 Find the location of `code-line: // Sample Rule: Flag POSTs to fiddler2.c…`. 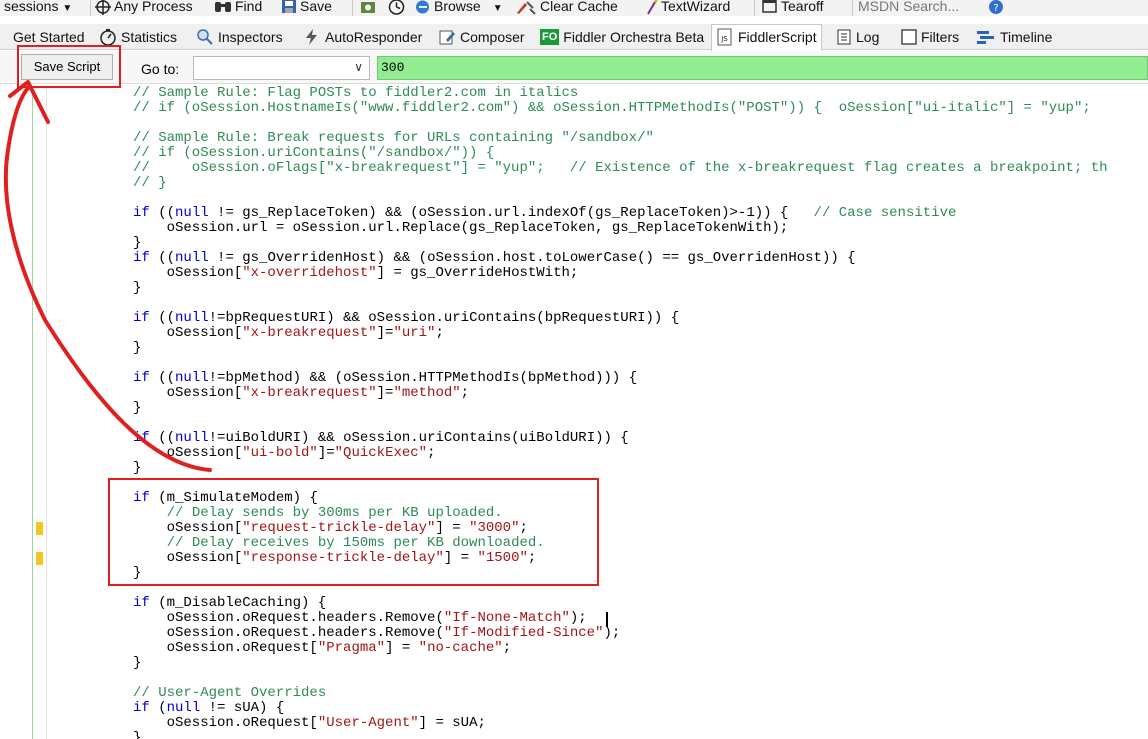

code-line: // Sample Rule: Flag POSTs to fiddler2.c… is located at coordinates (356, 93).